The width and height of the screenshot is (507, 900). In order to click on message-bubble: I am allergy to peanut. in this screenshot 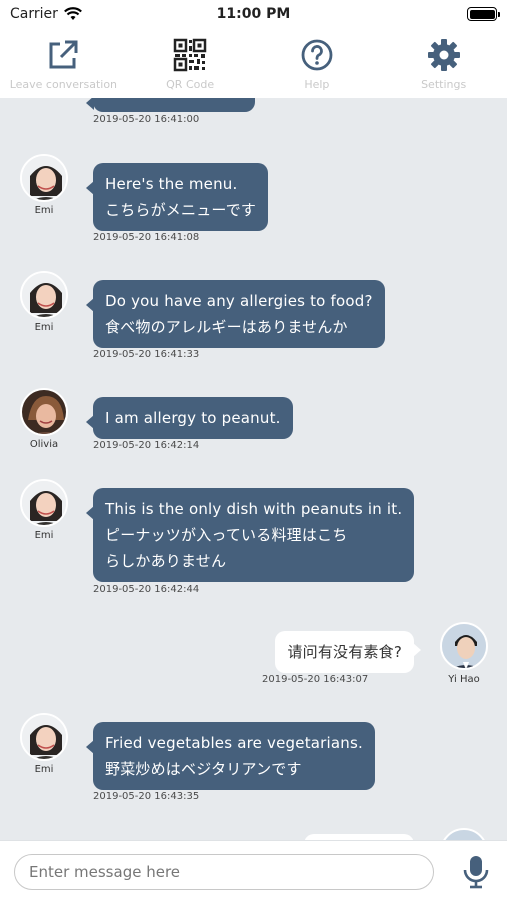, I will do `click(189, 418)`.